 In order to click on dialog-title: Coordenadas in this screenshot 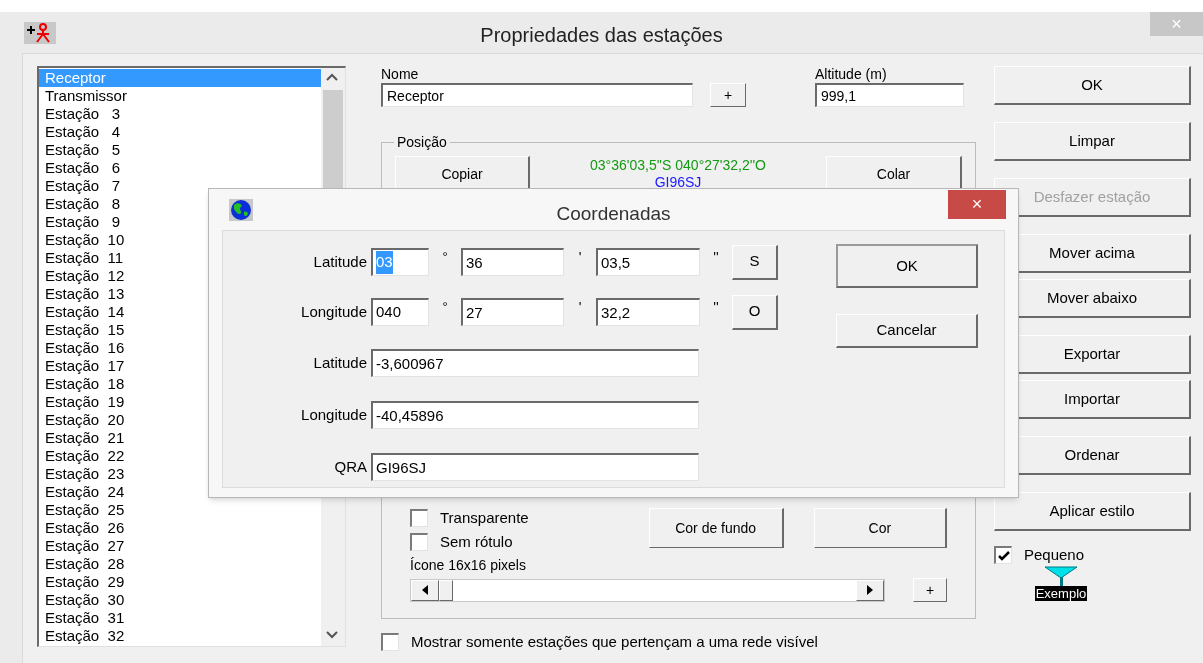, I will do `click(613, 214)`.